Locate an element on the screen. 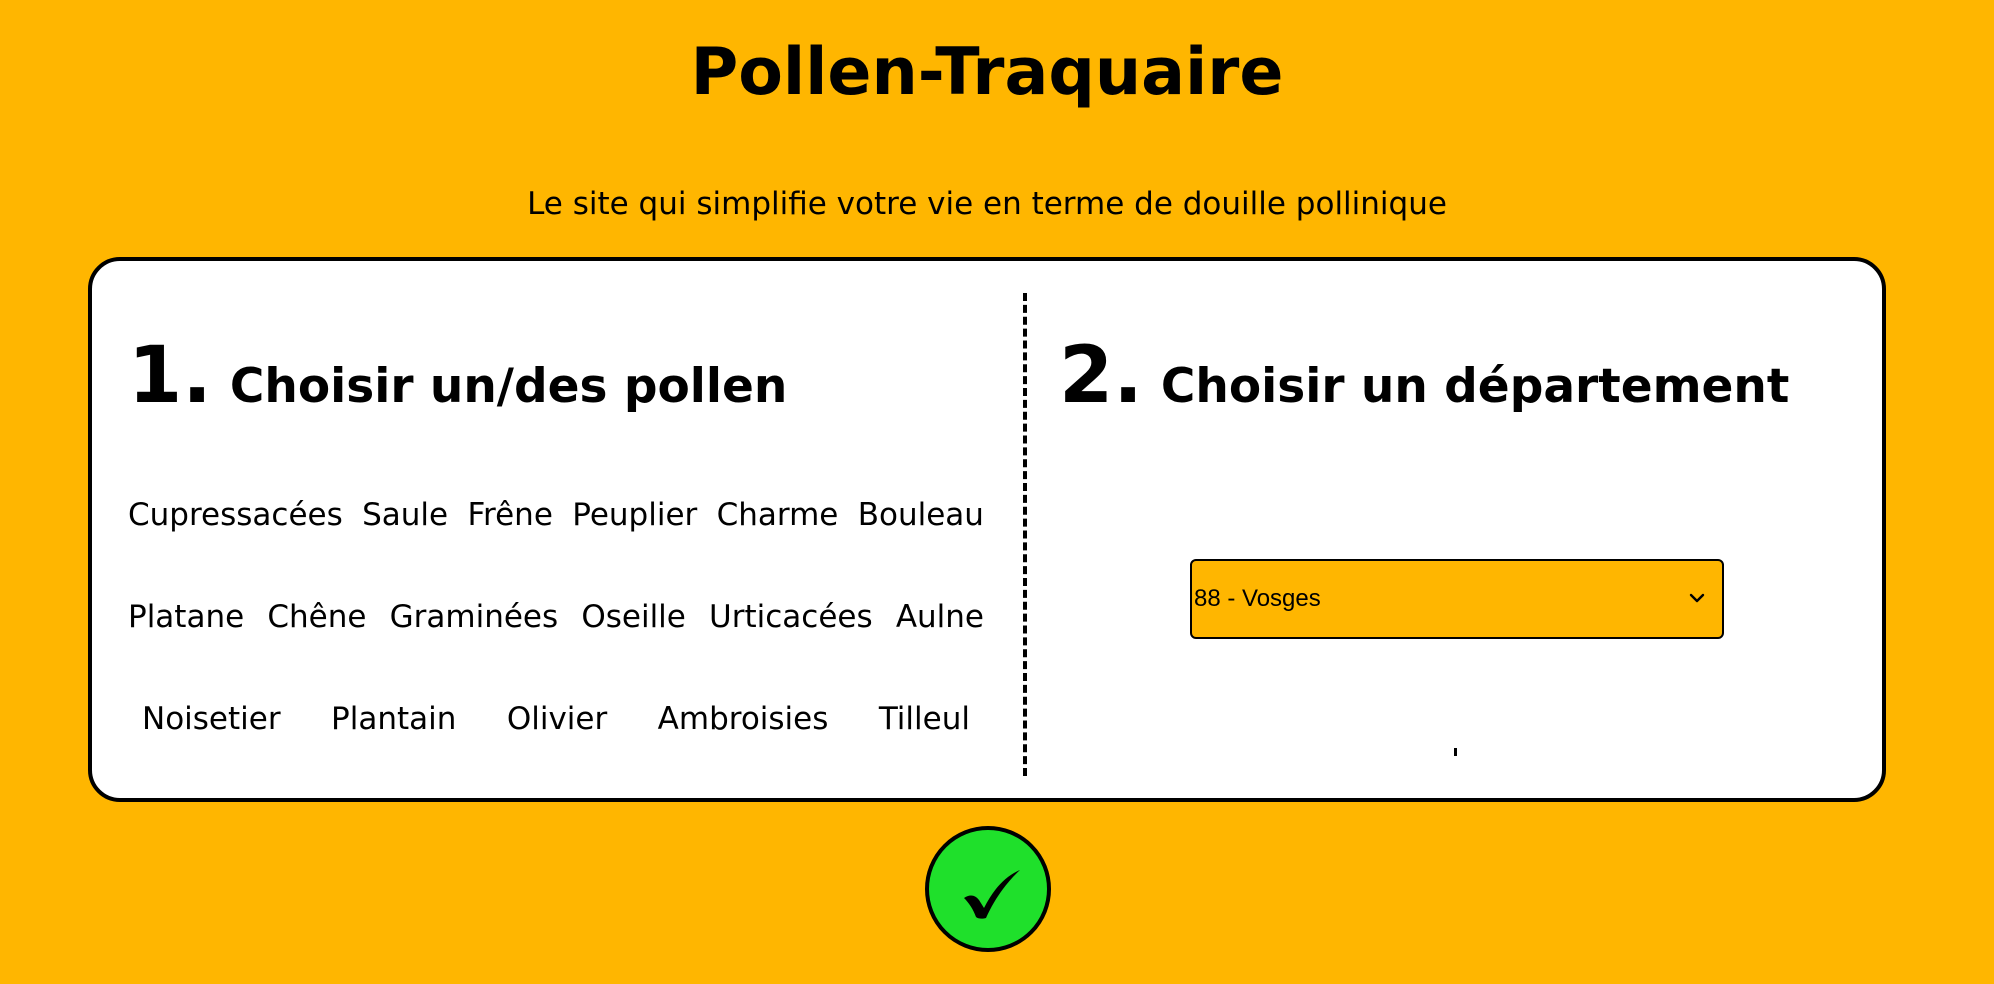 The width and height of the screenshot is (1994, 984). pollen-option-olivier: Olivier is located at coordinates (557, 719).